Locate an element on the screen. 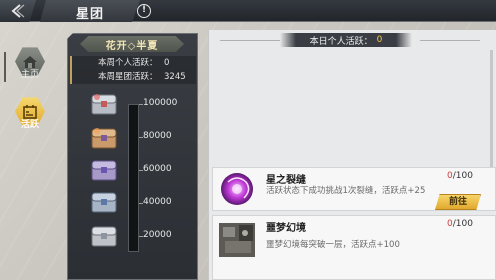 The height and width of the screenshot is (280, 496). nav-bracket is located at coordinates (8, 67).